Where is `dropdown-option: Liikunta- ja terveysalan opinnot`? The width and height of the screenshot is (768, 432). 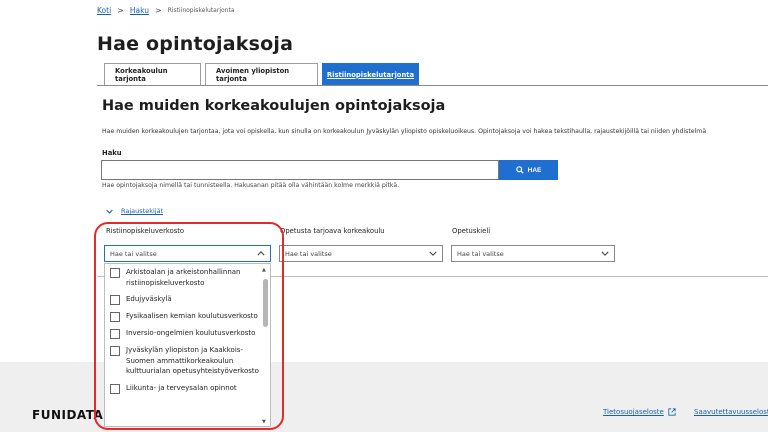 dropdown-option: Liikunta- ja terveysalan opinnot is located at coordinates (187, 388).